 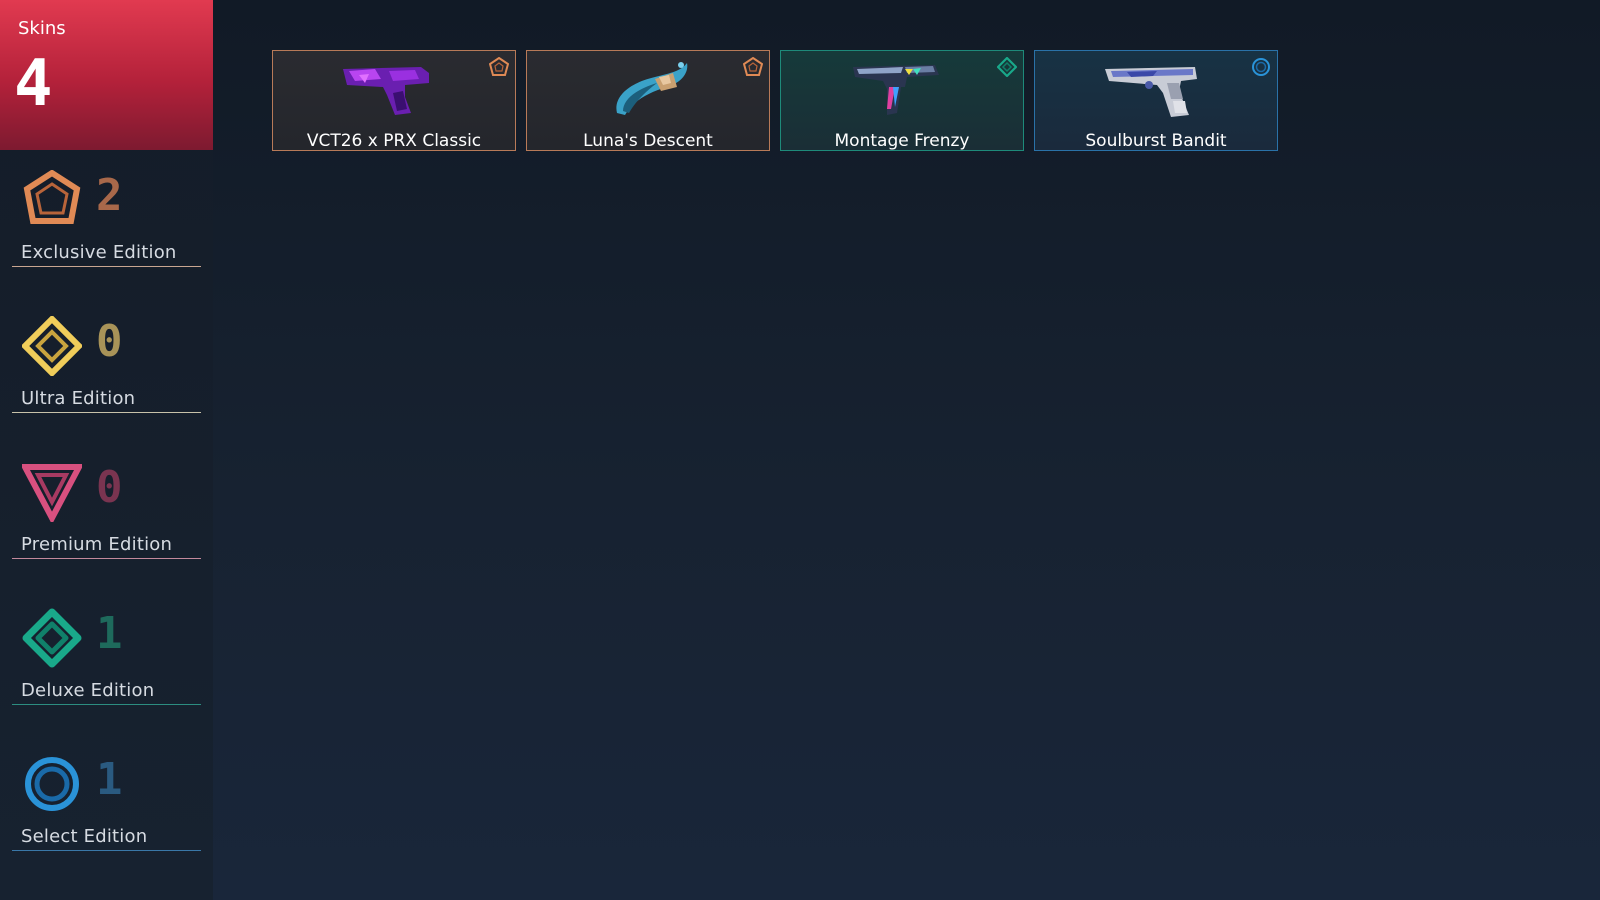 What do you see at coordinates (99, 252) in the screenshot?
I see `exclusive-edition-label: Exclusive Edition` at bounding box center [99, 252].